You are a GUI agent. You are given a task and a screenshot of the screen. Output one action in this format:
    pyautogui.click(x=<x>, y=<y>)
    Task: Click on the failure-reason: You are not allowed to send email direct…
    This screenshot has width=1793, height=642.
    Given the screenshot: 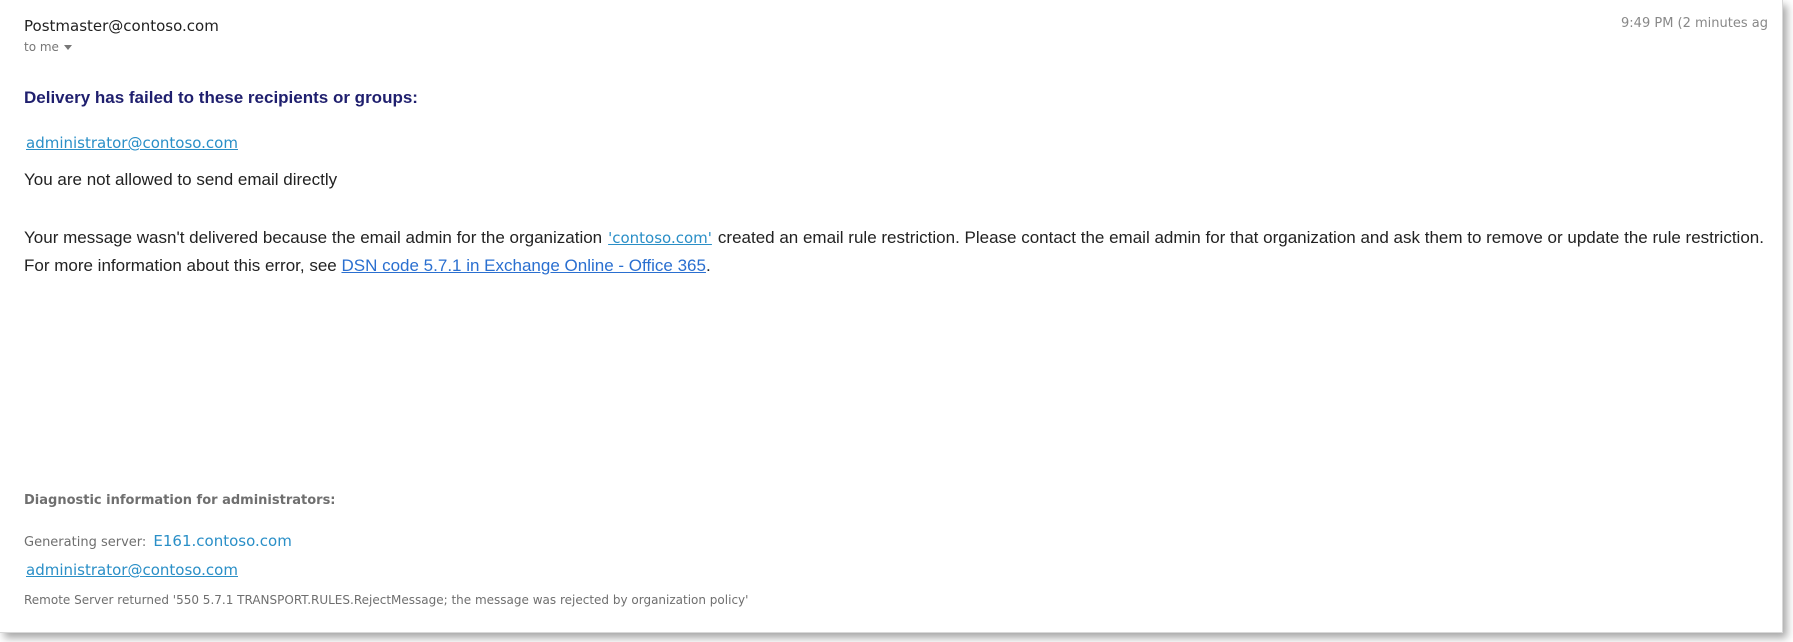 What is the action you would take?
    pyautogui.click(x=181, y=179)
    